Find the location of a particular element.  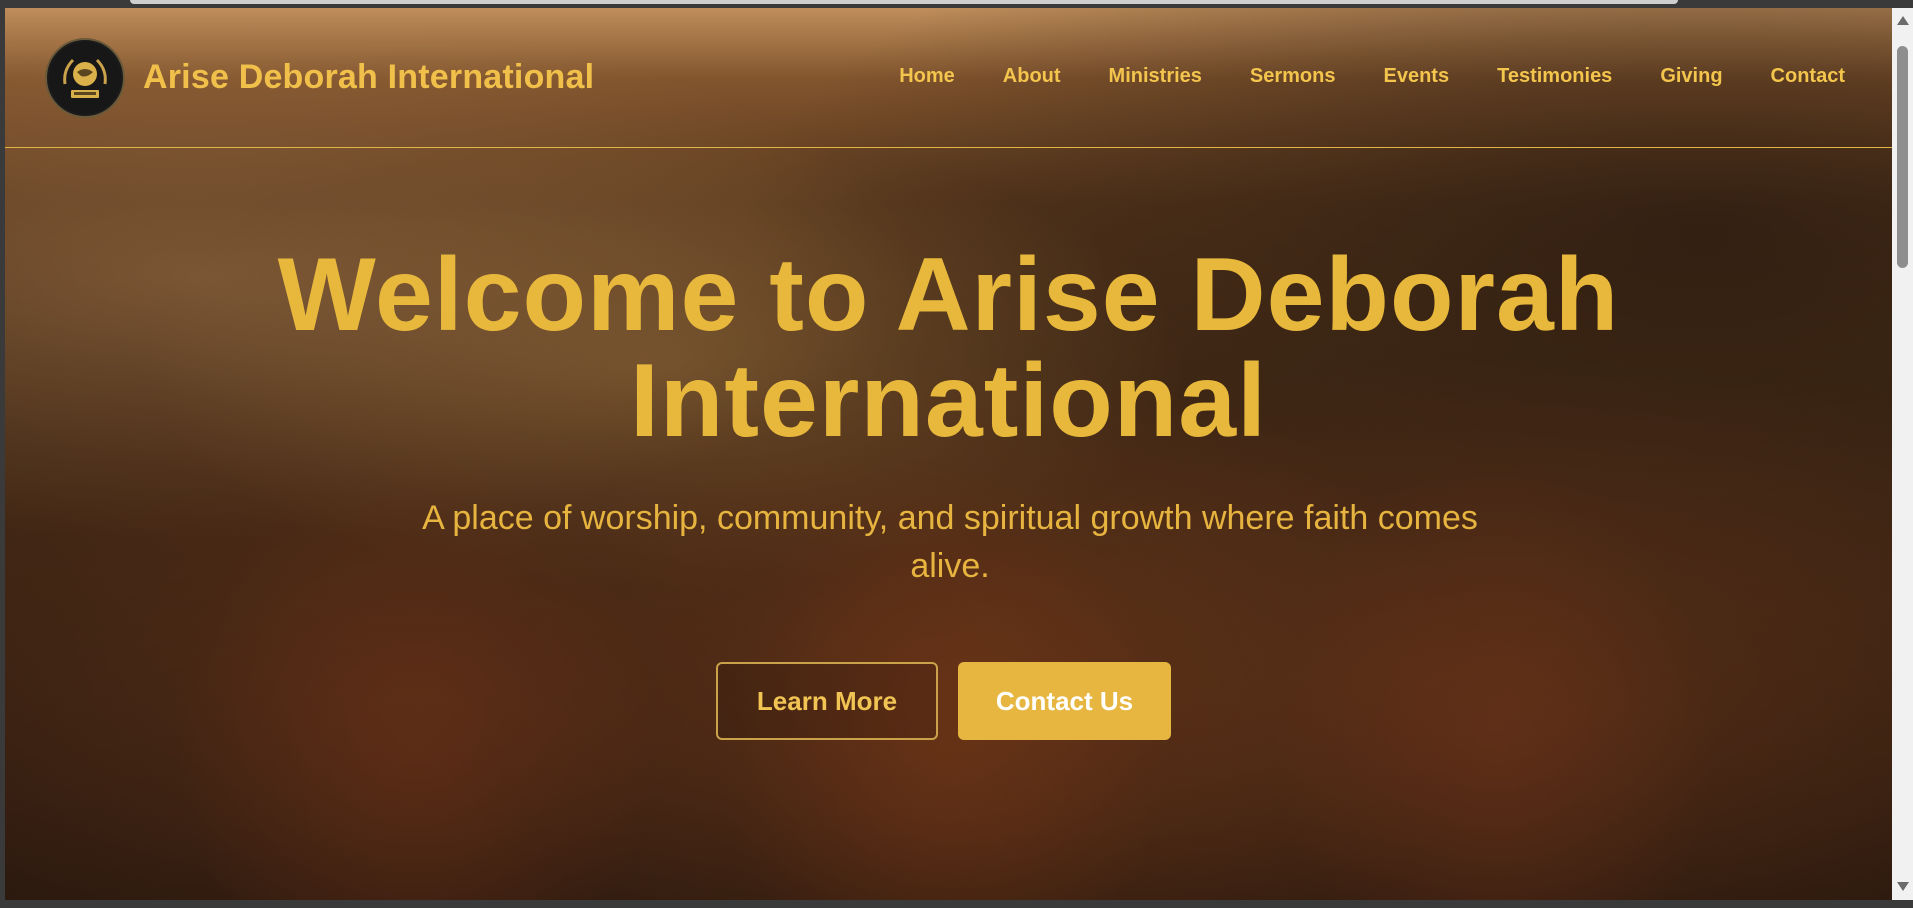

nav-about: About is located at coordinates (1032, 76).